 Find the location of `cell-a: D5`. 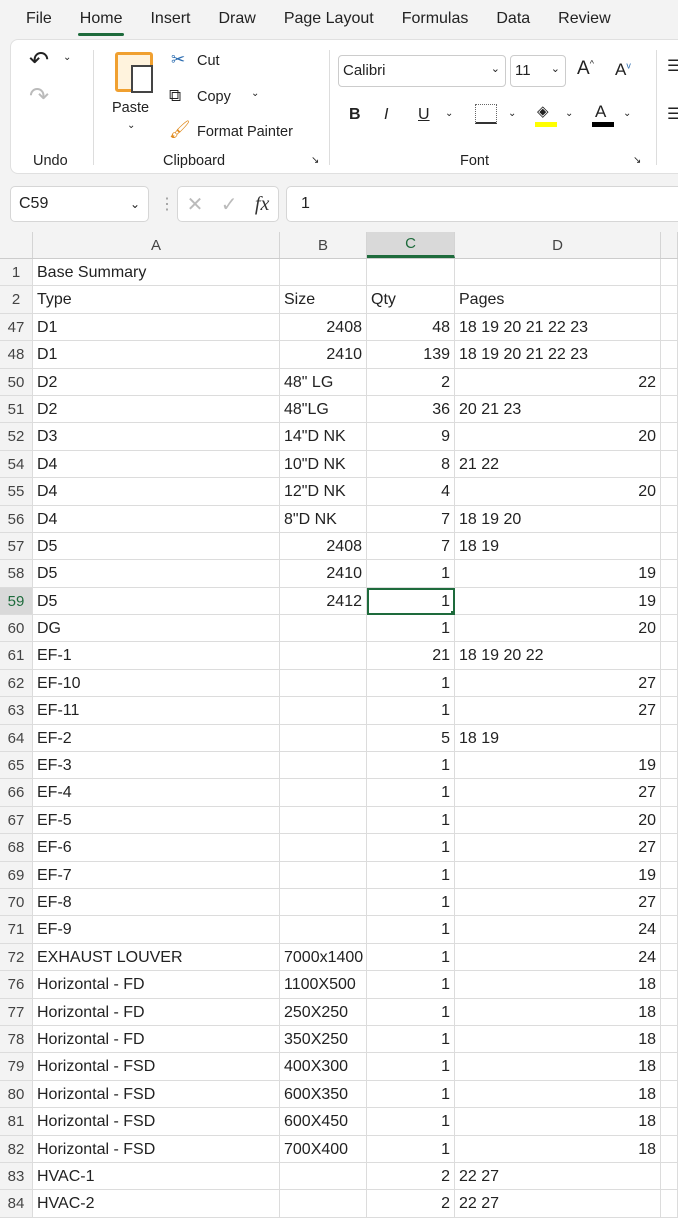

cell-a: D5 is located at coordinates (156, 546).